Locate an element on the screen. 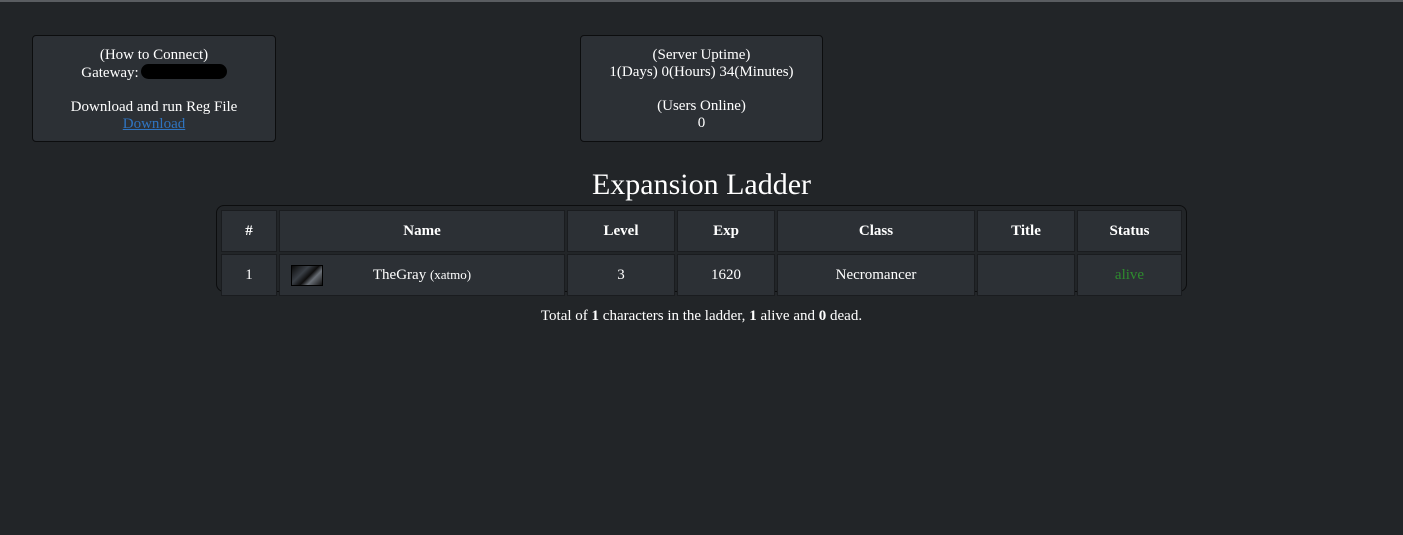 This screenshot has width=1403, height=535. exp-cell: 1620 is located at coordinates (726, 275).